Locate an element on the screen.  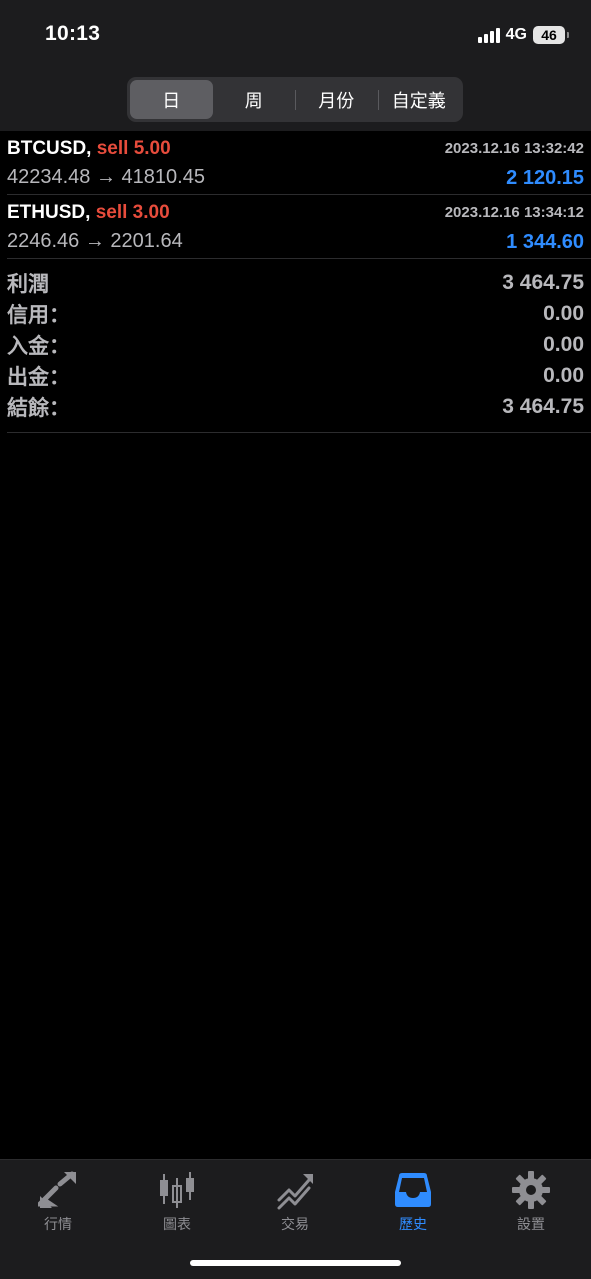
tab-quotes: 行情 is located at coordinates (58, 1202).